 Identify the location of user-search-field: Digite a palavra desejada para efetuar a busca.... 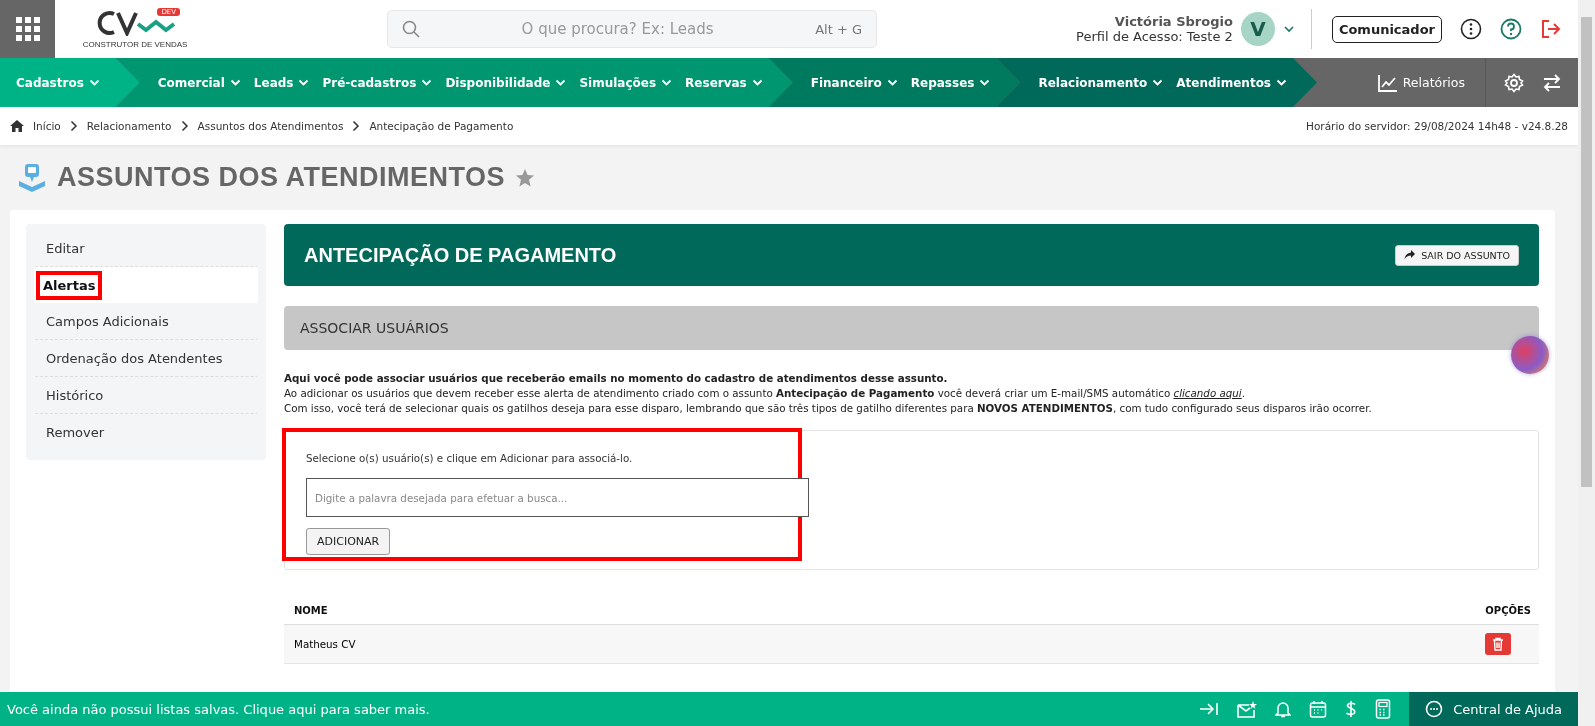
(557, 497).